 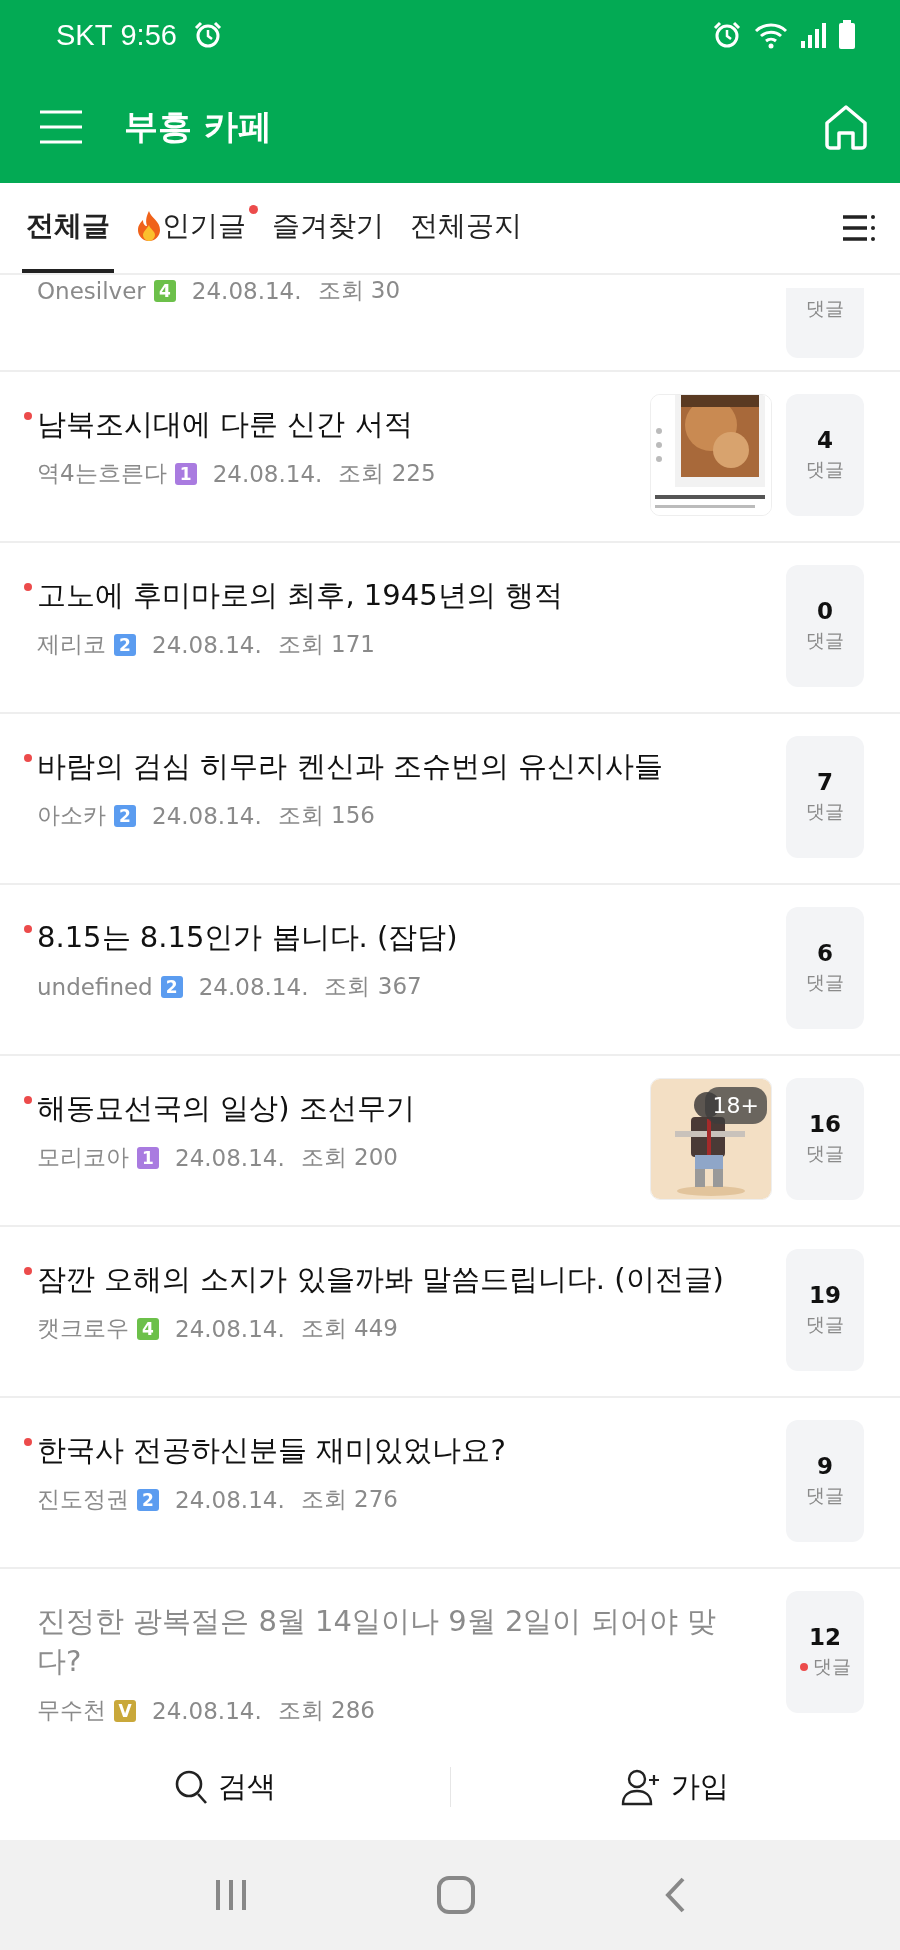 I want to click on view-count: 조회 367, so click(x=373, y=986).